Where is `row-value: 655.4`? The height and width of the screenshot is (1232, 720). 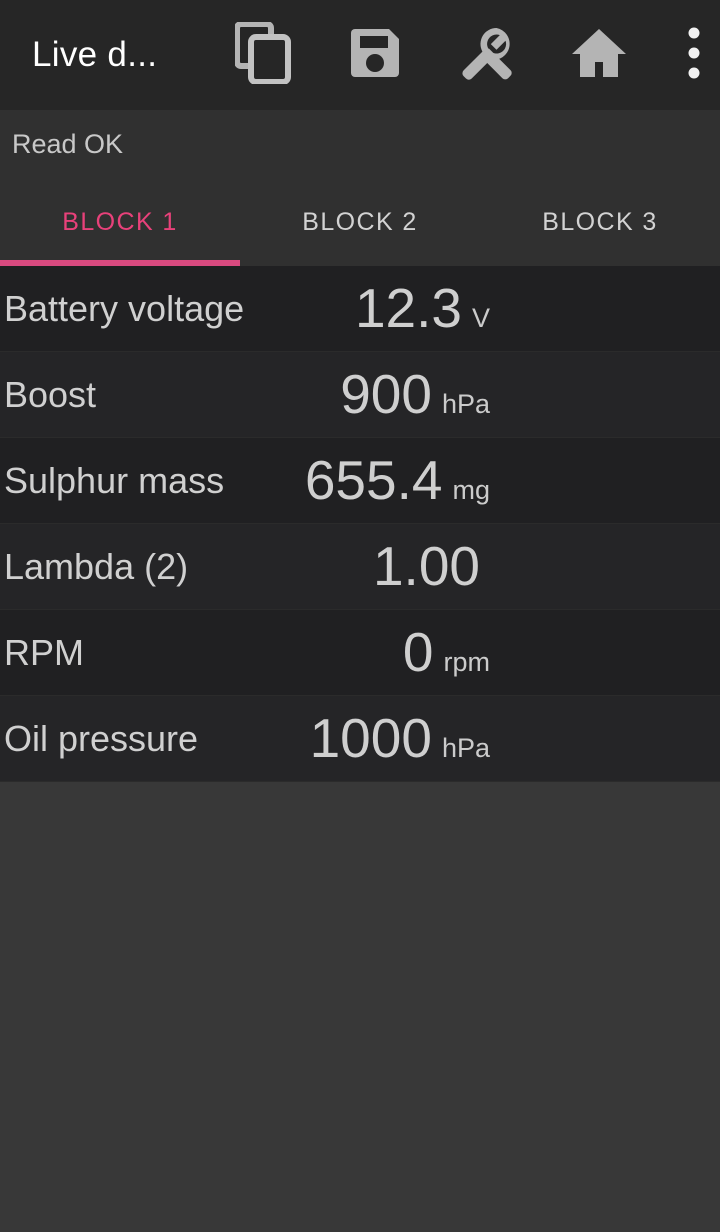 row-value: 655.4 is located at coordinates (373, 480).